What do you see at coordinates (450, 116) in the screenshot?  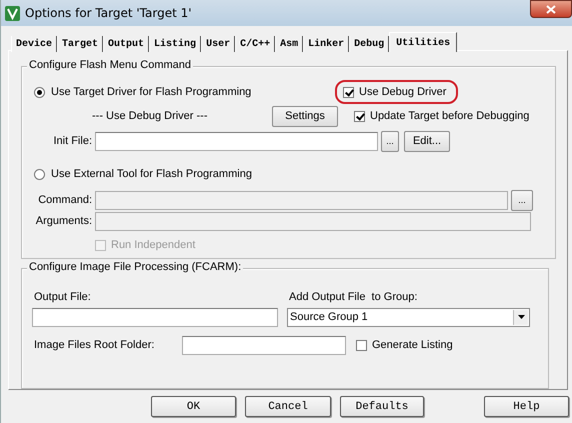 I see `checkbox-label: Update Target before Debugging` at bounding box center [450, 116].